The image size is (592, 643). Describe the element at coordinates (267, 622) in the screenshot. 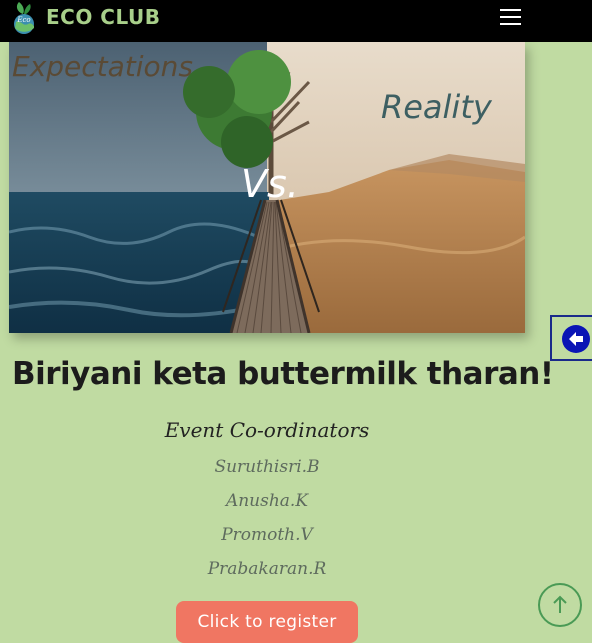

I see `register-button: Click to register` at that location.